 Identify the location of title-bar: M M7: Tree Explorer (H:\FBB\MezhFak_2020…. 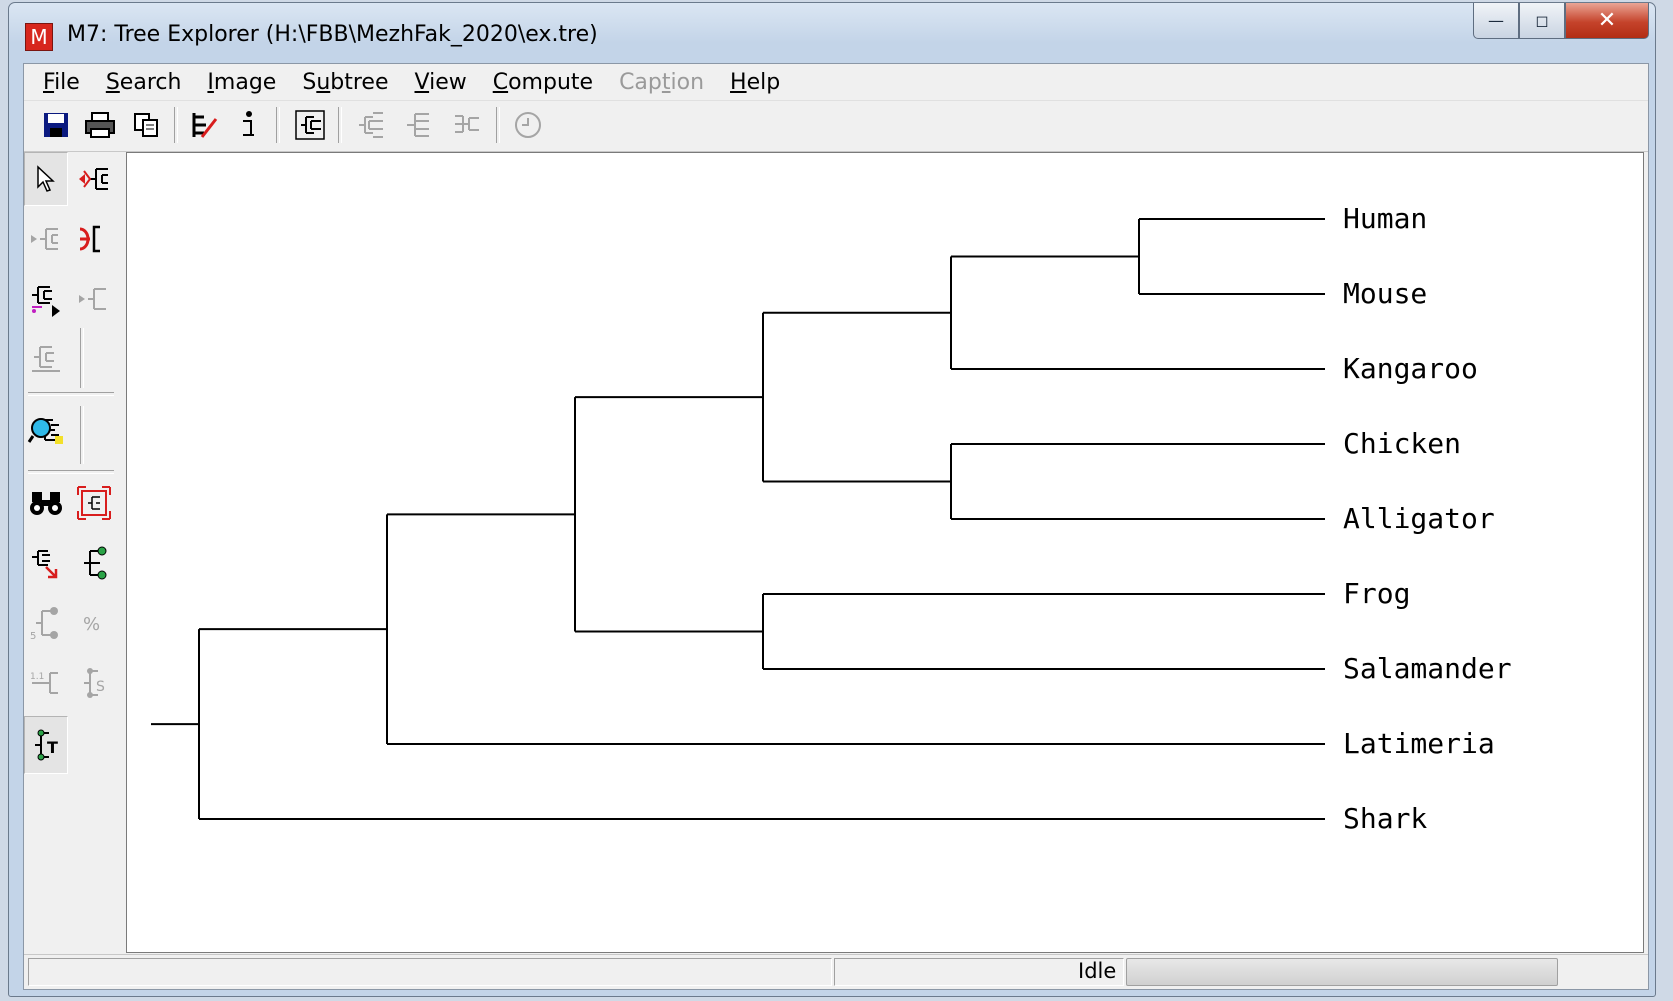
(832, 33).